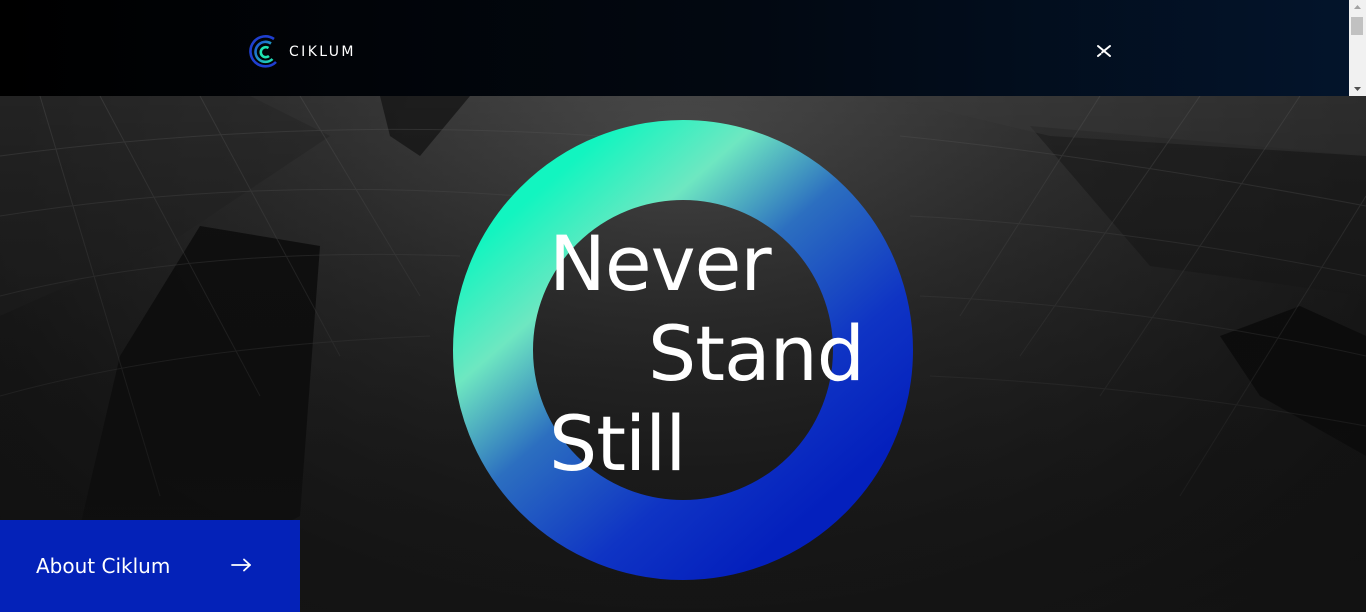 This screenshot has height=612, width=1366. What do you see at coordinates (1357, 88) in the screenshot?
I see `scroll-down-arrow-icon` at bounding box center [1357, 88].